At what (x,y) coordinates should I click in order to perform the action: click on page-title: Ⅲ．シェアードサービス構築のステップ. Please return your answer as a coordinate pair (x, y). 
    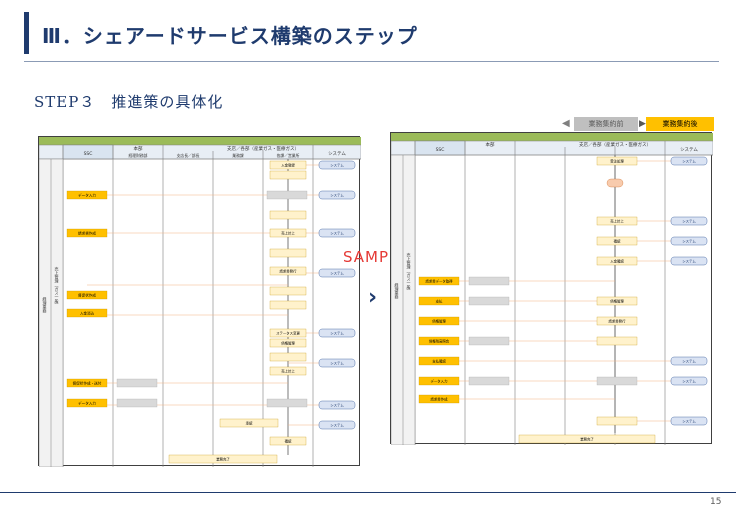
    Looking at the image, I should click on (230, 36).